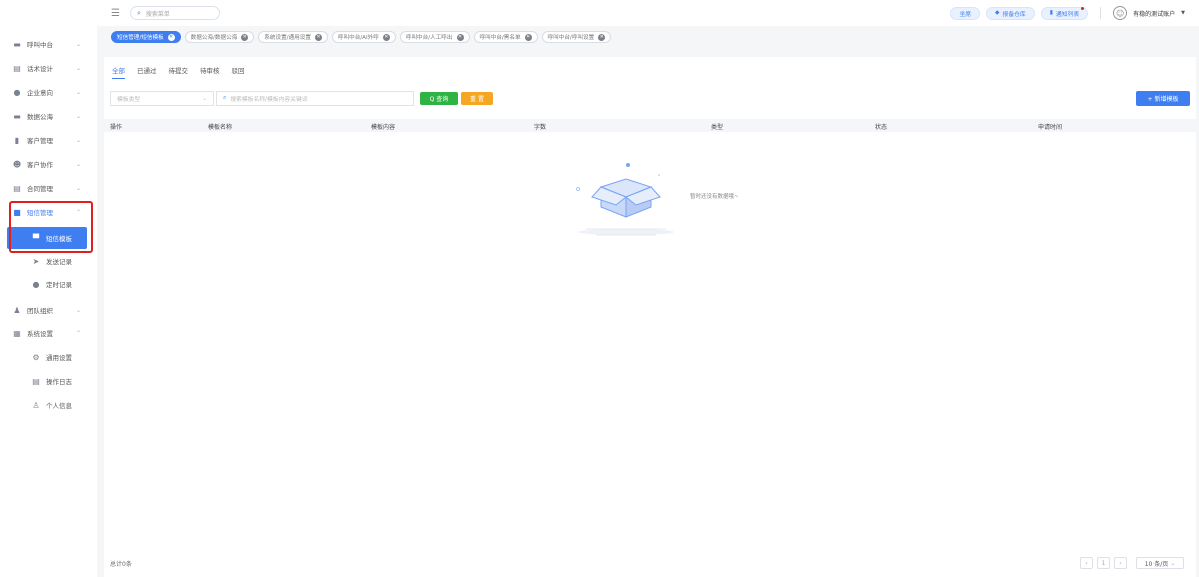 This screenshot has height=577, width=1199. I want to click on reset-button: 重 置, so click(477, 98).